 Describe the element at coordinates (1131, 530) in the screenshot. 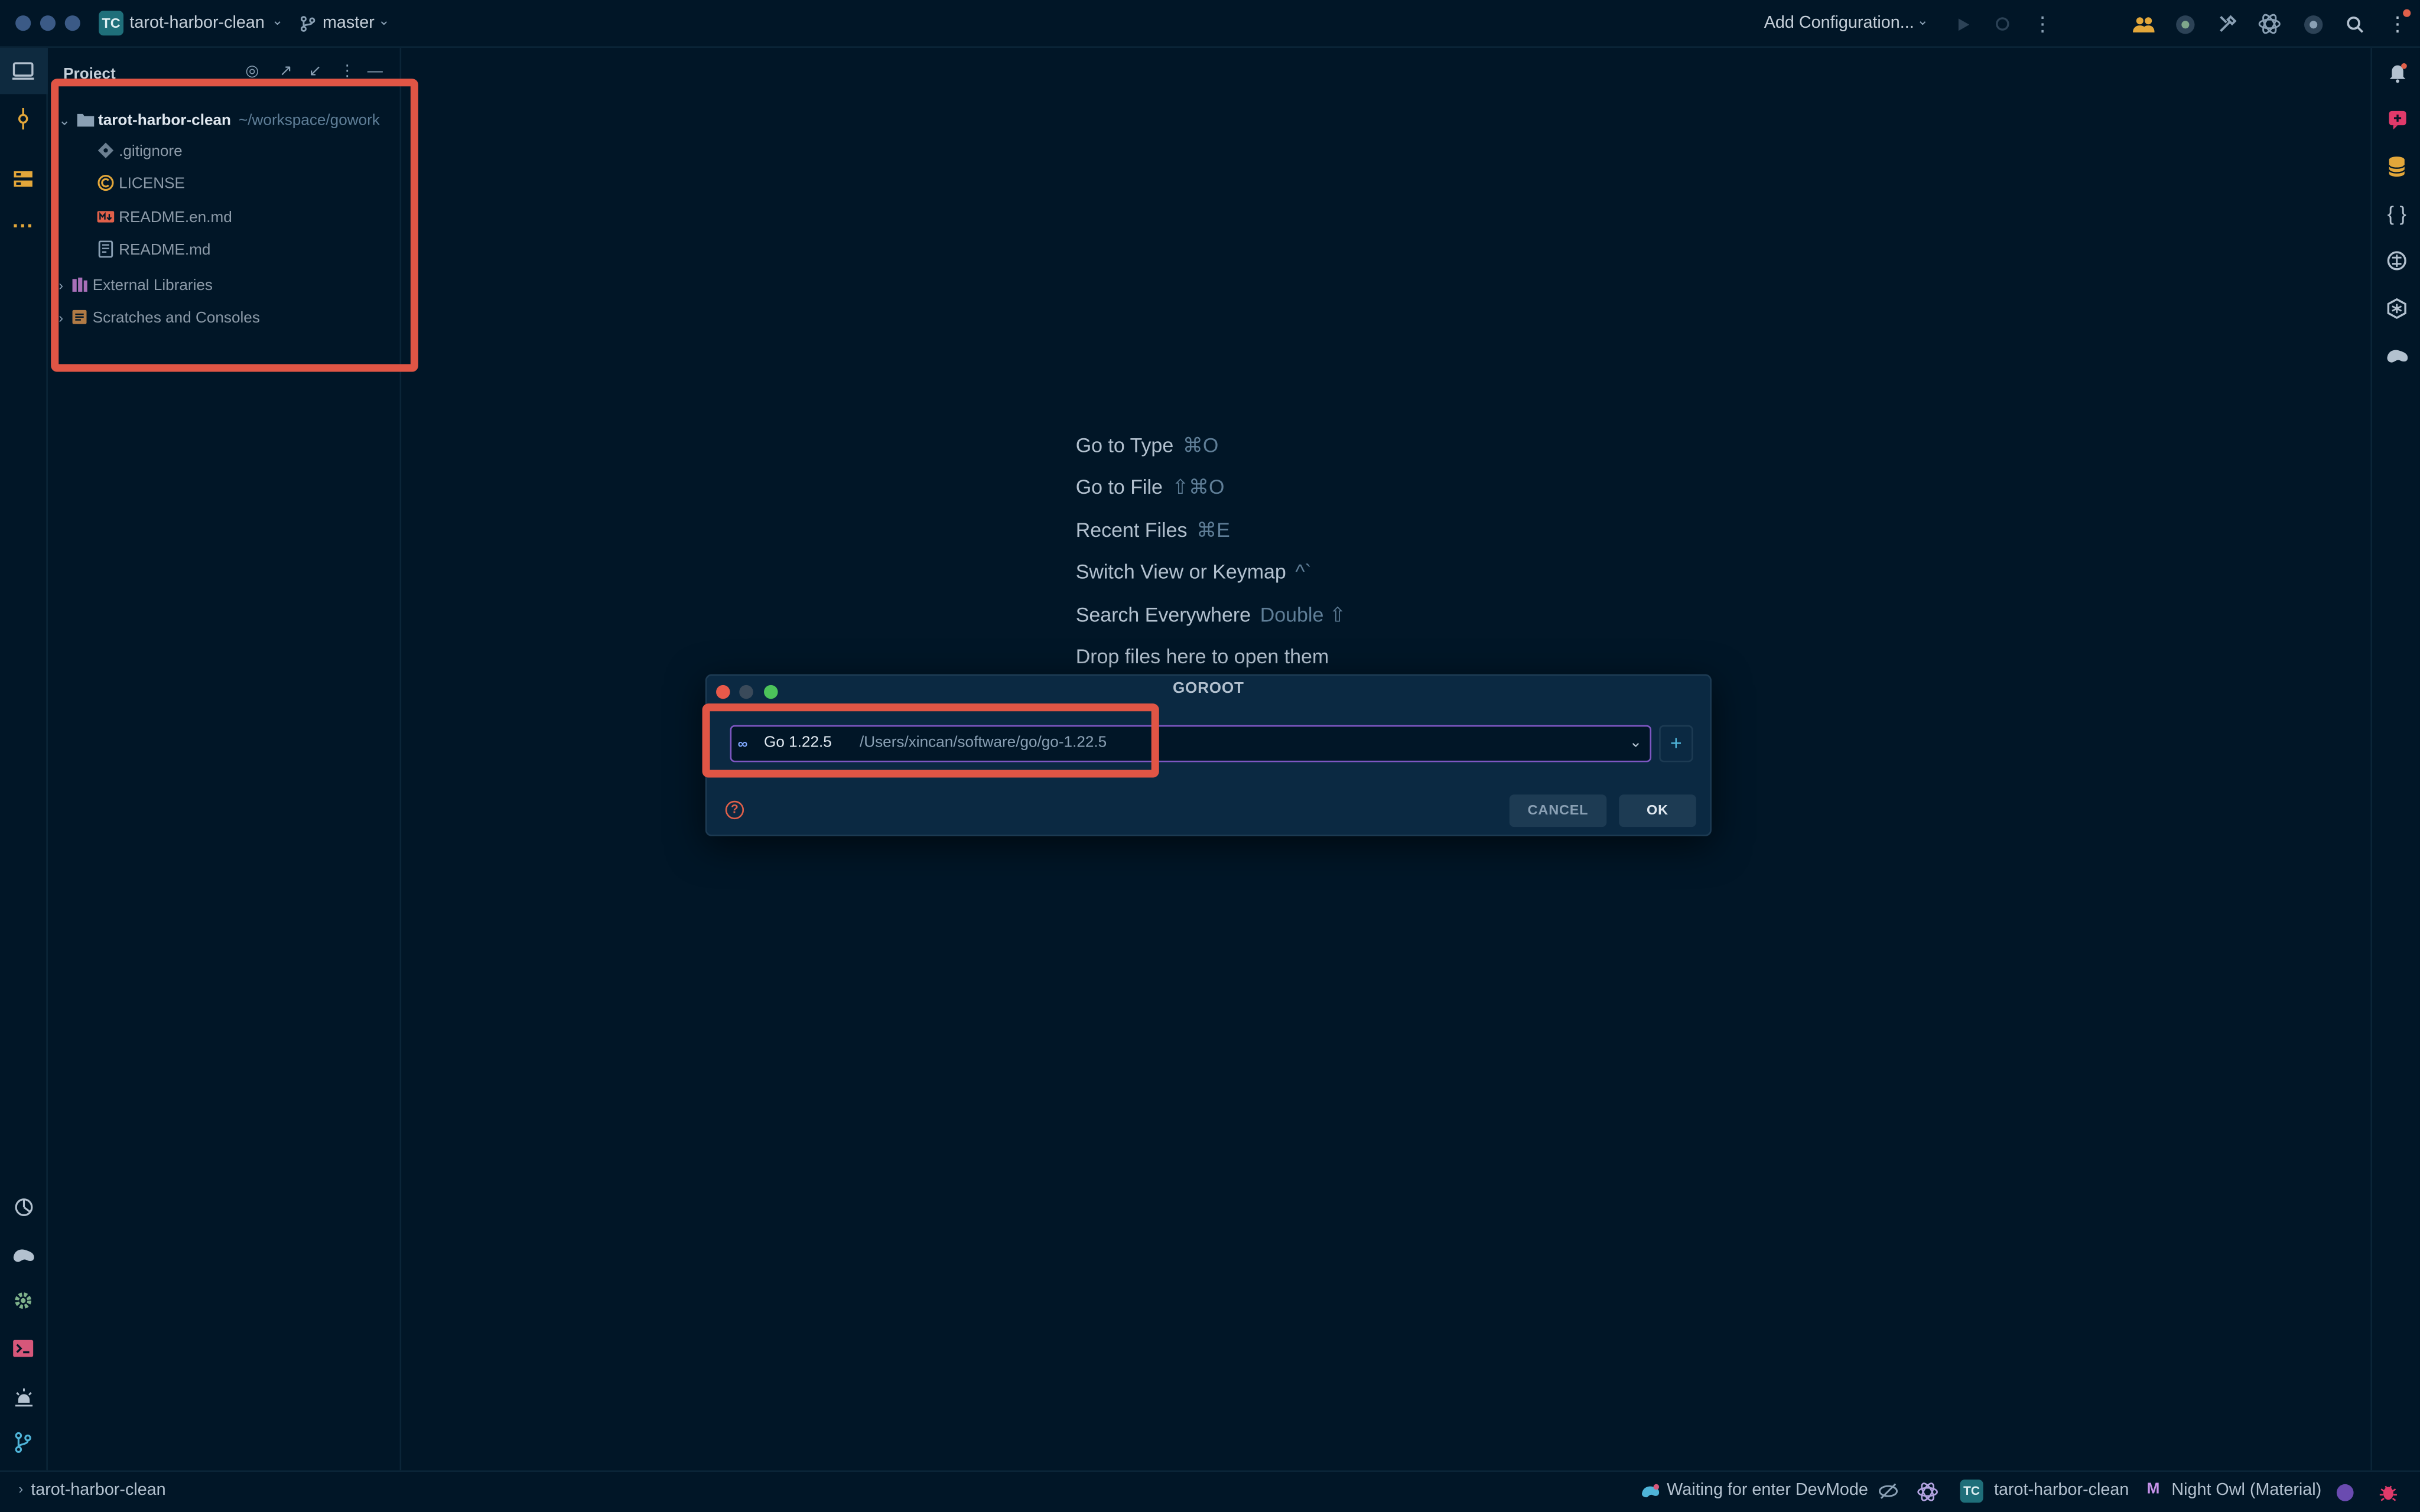

I see `welcome-label: Recent Files` at that location.